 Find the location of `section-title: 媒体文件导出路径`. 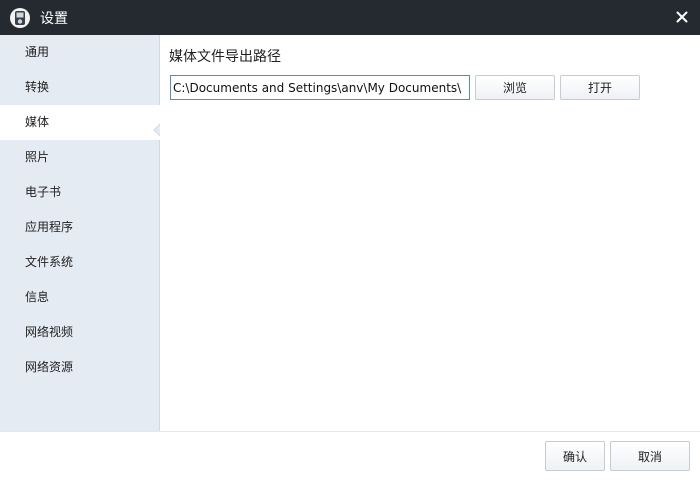

section-title: 媒体文件导出路径 is located at coordinates (225, 57).